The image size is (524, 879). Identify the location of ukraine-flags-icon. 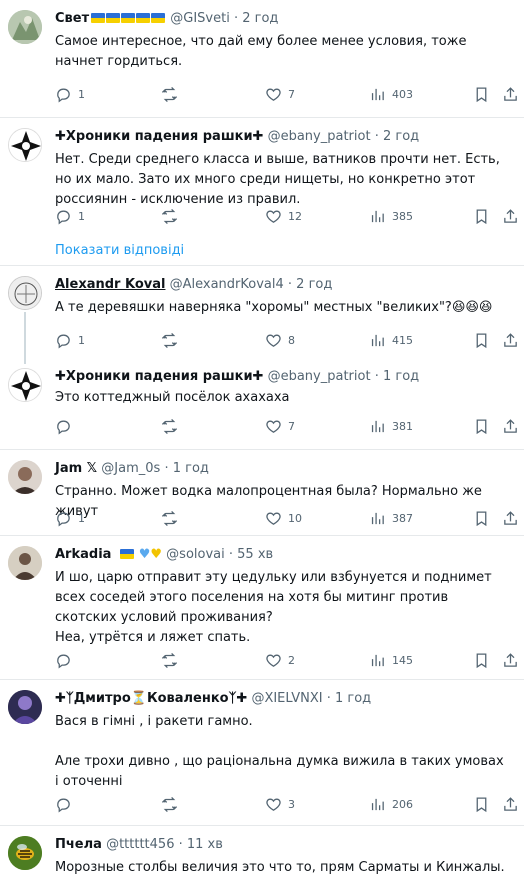
(128, 18).